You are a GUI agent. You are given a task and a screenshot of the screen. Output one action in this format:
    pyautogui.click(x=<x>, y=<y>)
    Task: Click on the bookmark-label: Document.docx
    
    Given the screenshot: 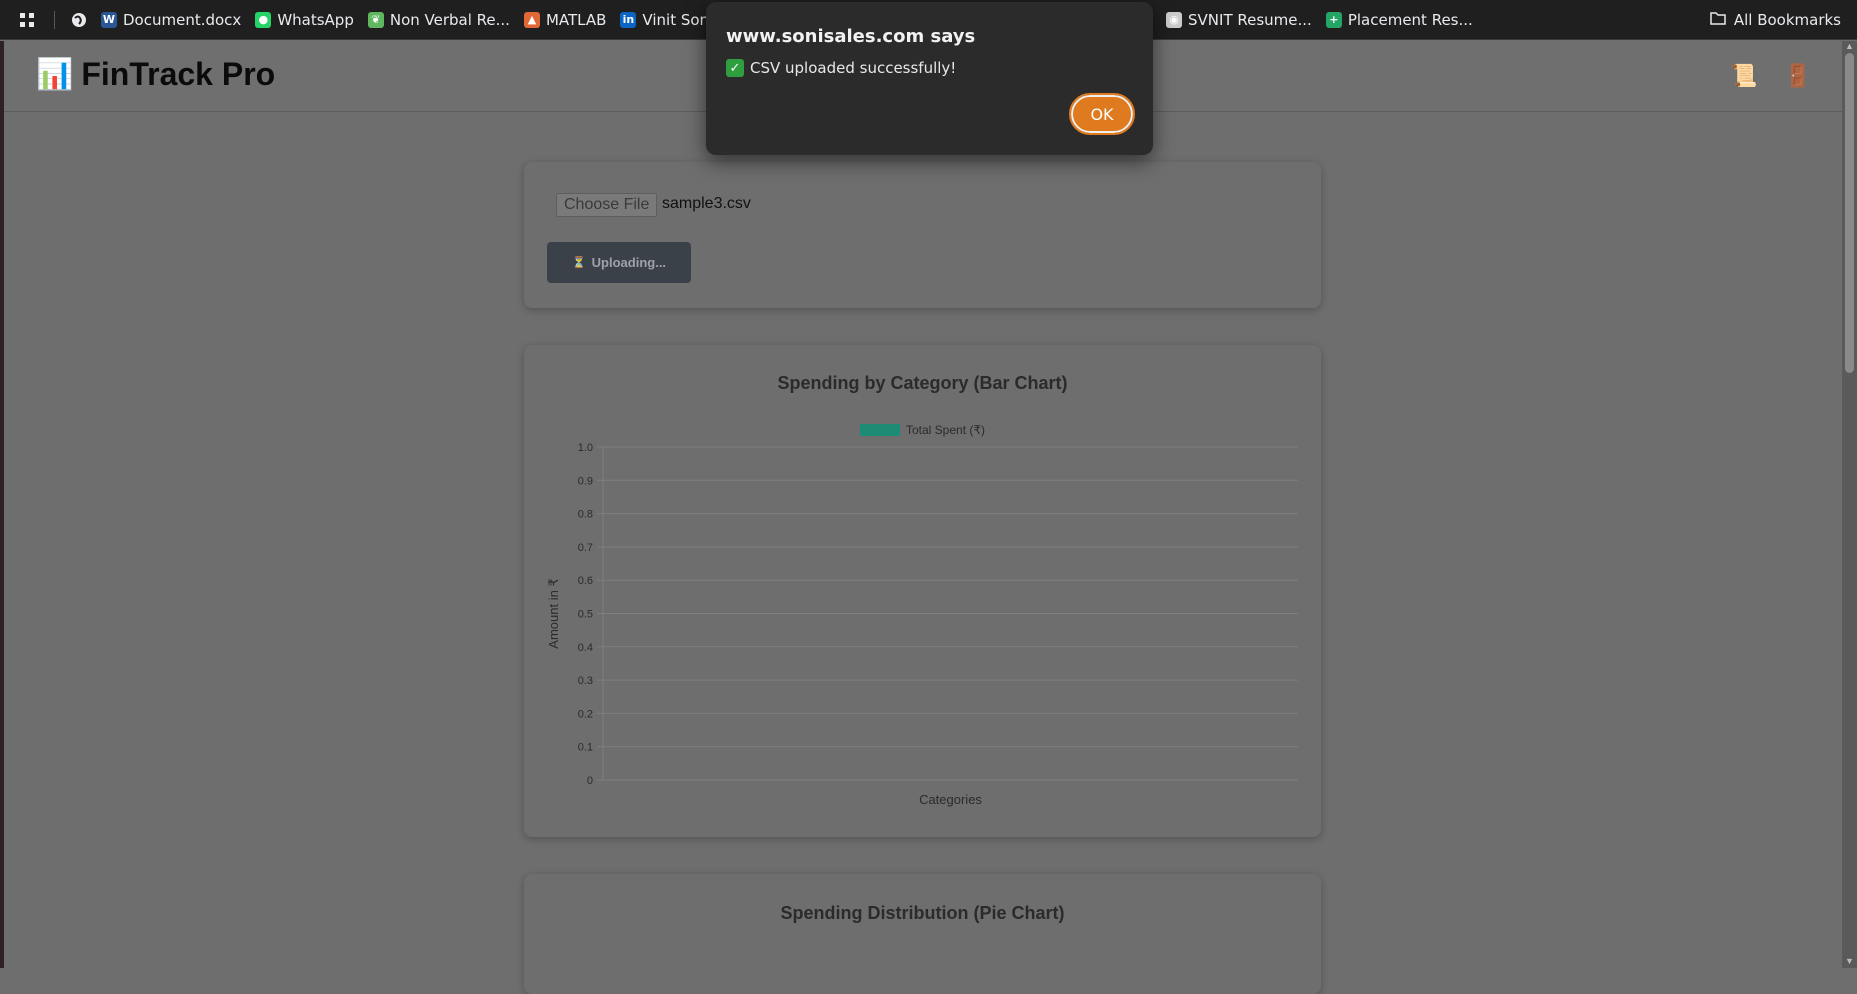 What is the action you would take?
    pyautogui.click(x=182, y=19)
    